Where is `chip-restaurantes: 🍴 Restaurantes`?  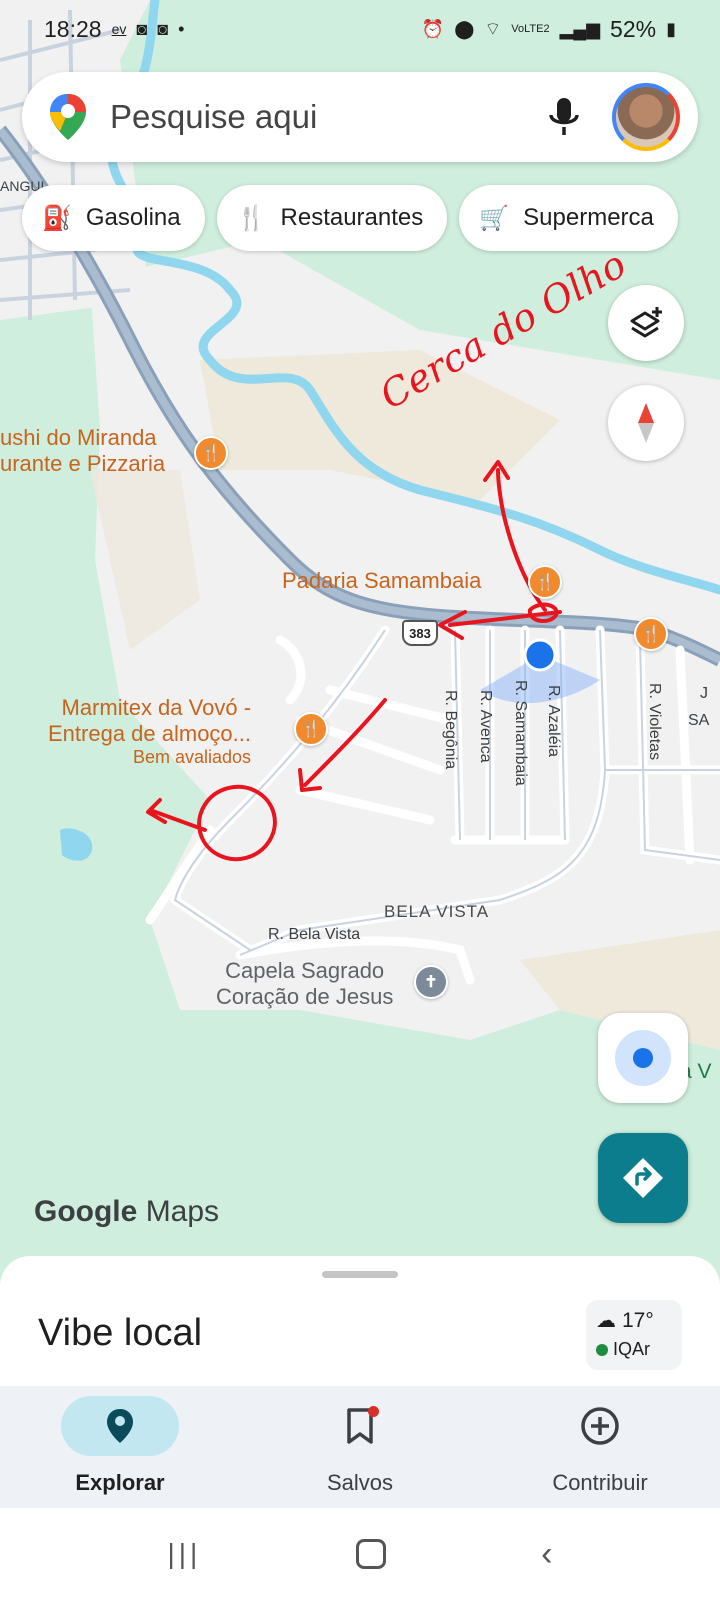
chip-restaurantes: 🍴 Restaurantes is located at coordinates (332, 218).